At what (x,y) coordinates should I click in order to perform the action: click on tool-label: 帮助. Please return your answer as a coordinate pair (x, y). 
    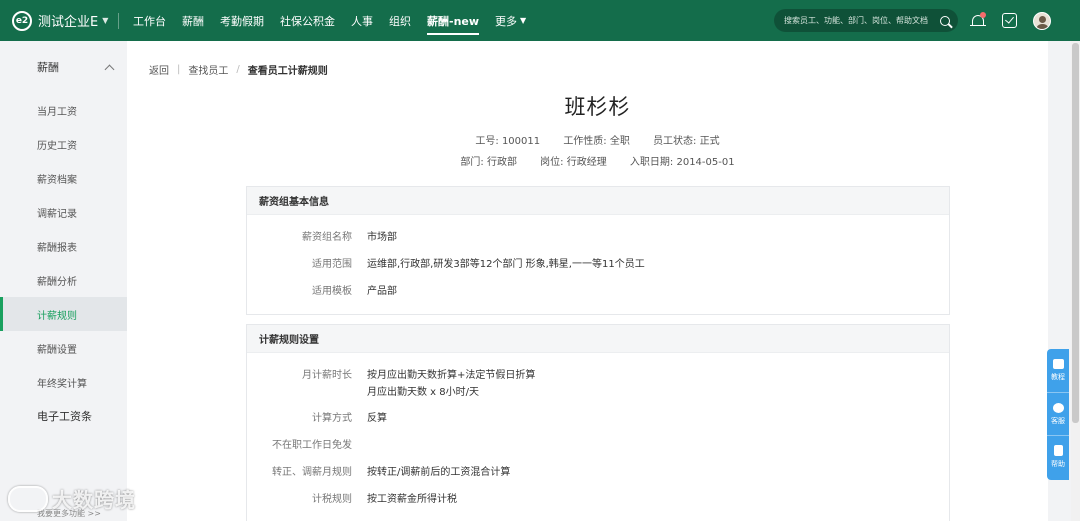
    Looking at the image, I should click on (1058, 464).